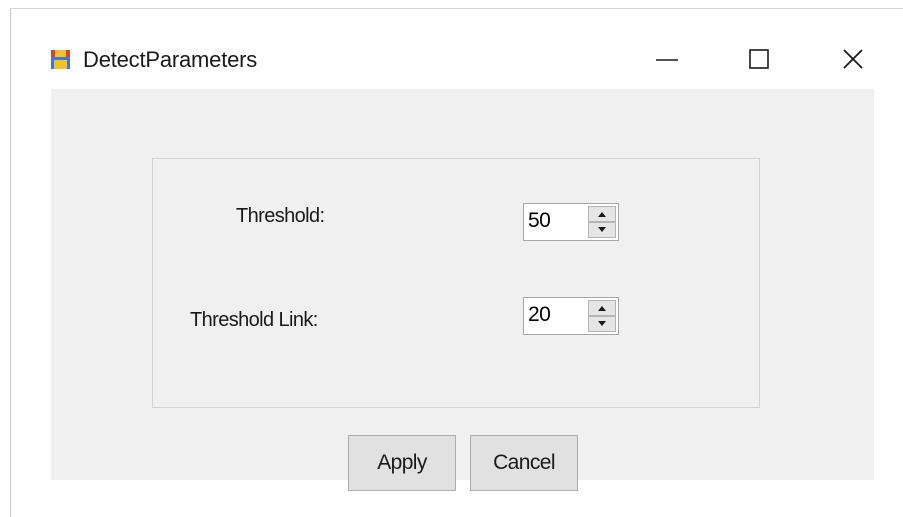 The height and width of the screenshot is (517, 903). I want to click on threshold-link-stepper: 20, so click(571, 316).